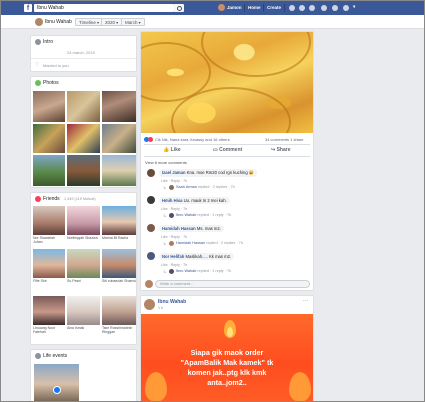  Describe the element at coordinates (175, 150) in the screenshot. I see `like-label: Like` at that location.